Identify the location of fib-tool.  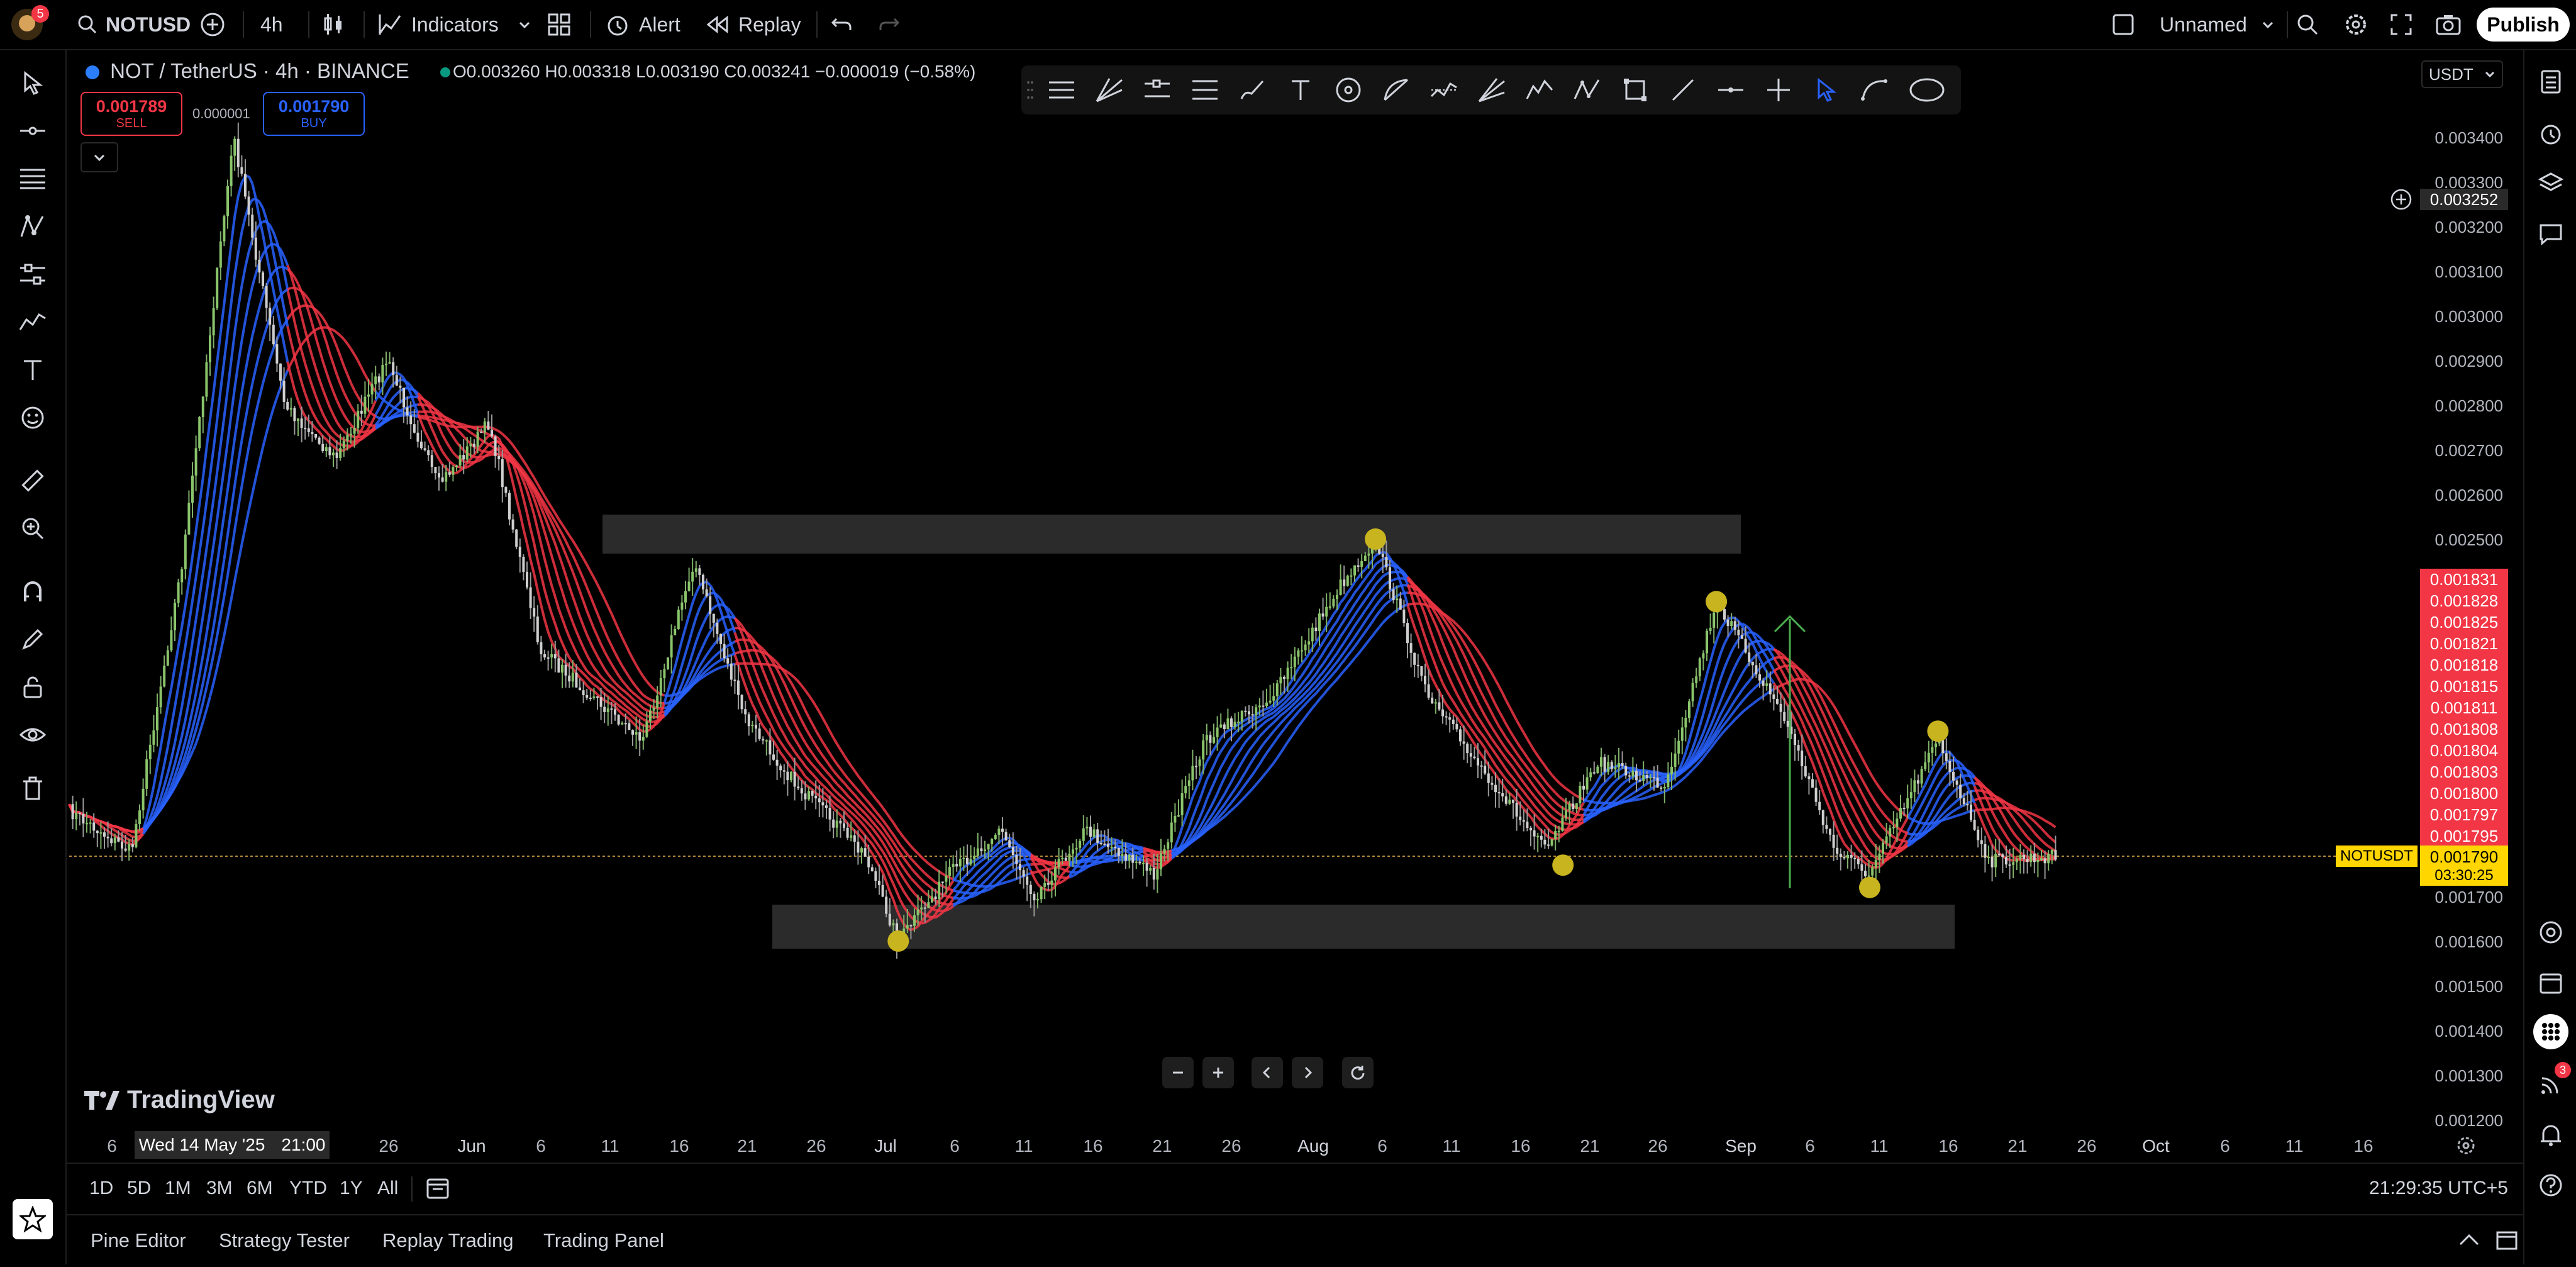
(32, 179).